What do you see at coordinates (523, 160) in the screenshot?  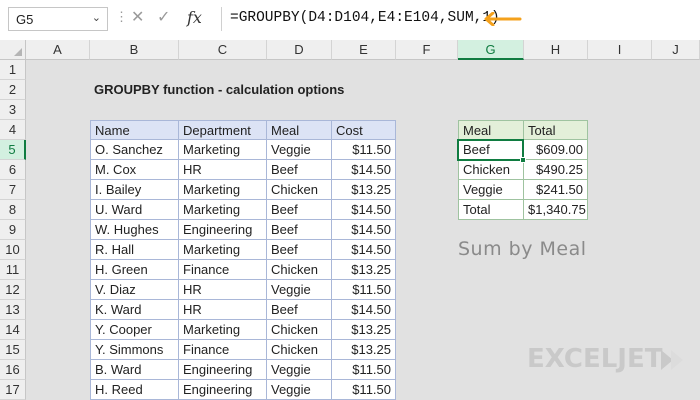 I see `fill-handle` at bounding box center [523, 160].